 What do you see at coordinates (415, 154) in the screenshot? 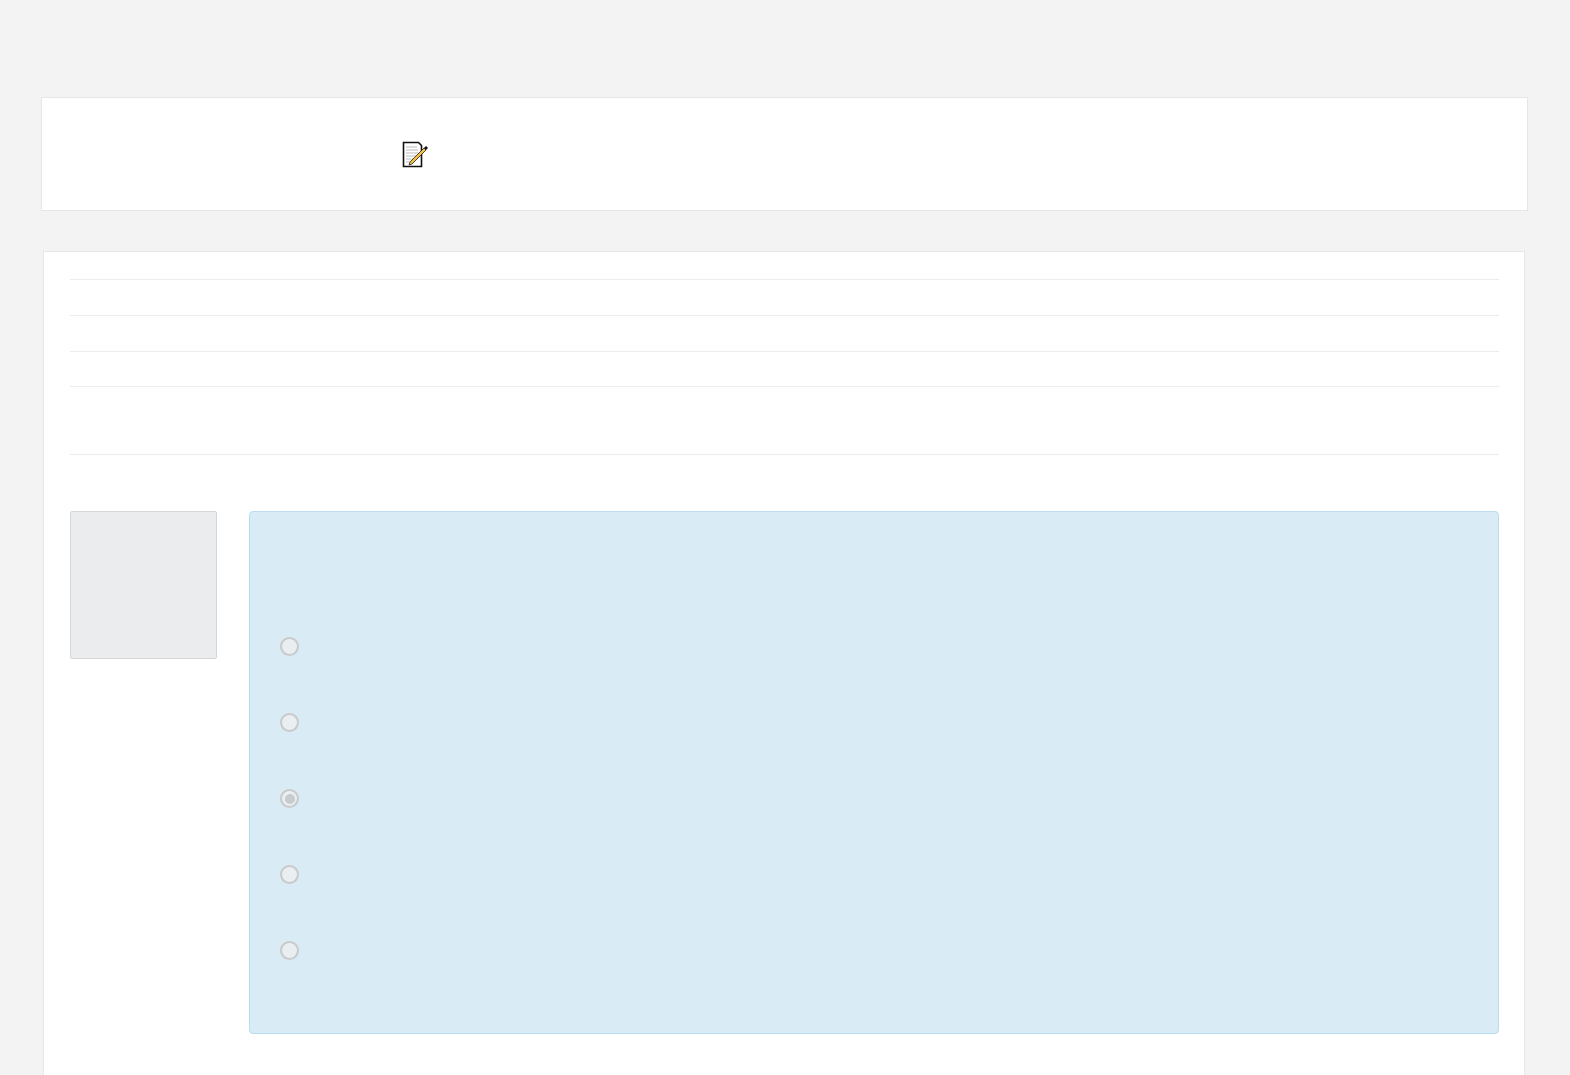
I see `notepad-pencil-icon` at bounding box center [415, 154].